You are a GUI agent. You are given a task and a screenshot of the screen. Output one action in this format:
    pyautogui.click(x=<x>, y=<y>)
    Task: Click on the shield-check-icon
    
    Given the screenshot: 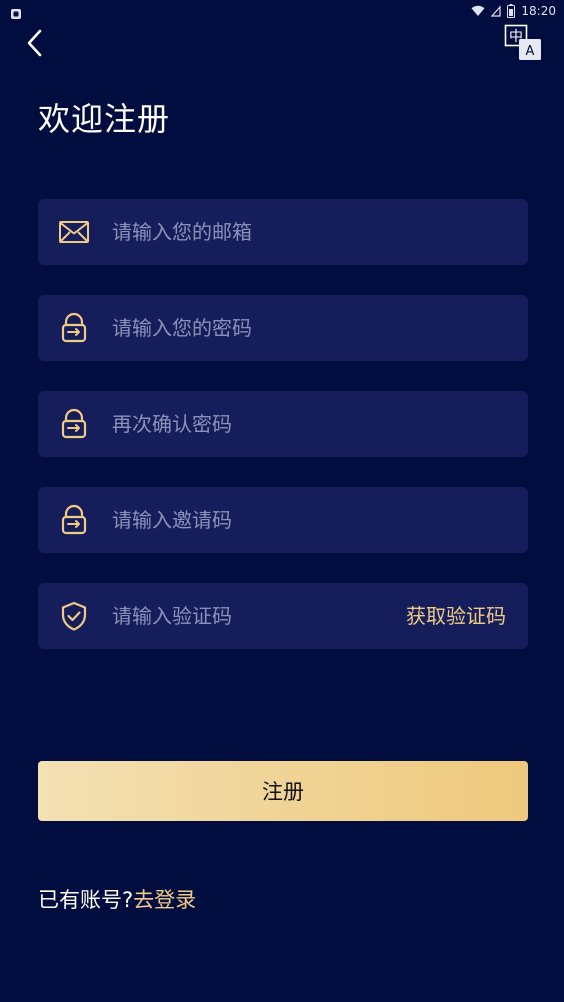 What is the action you would take?
    pyautogui.click(x=74, y=616)
    